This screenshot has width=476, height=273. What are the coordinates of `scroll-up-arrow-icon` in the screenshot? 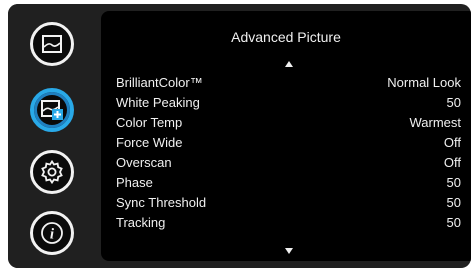 It's located at (289, 64).